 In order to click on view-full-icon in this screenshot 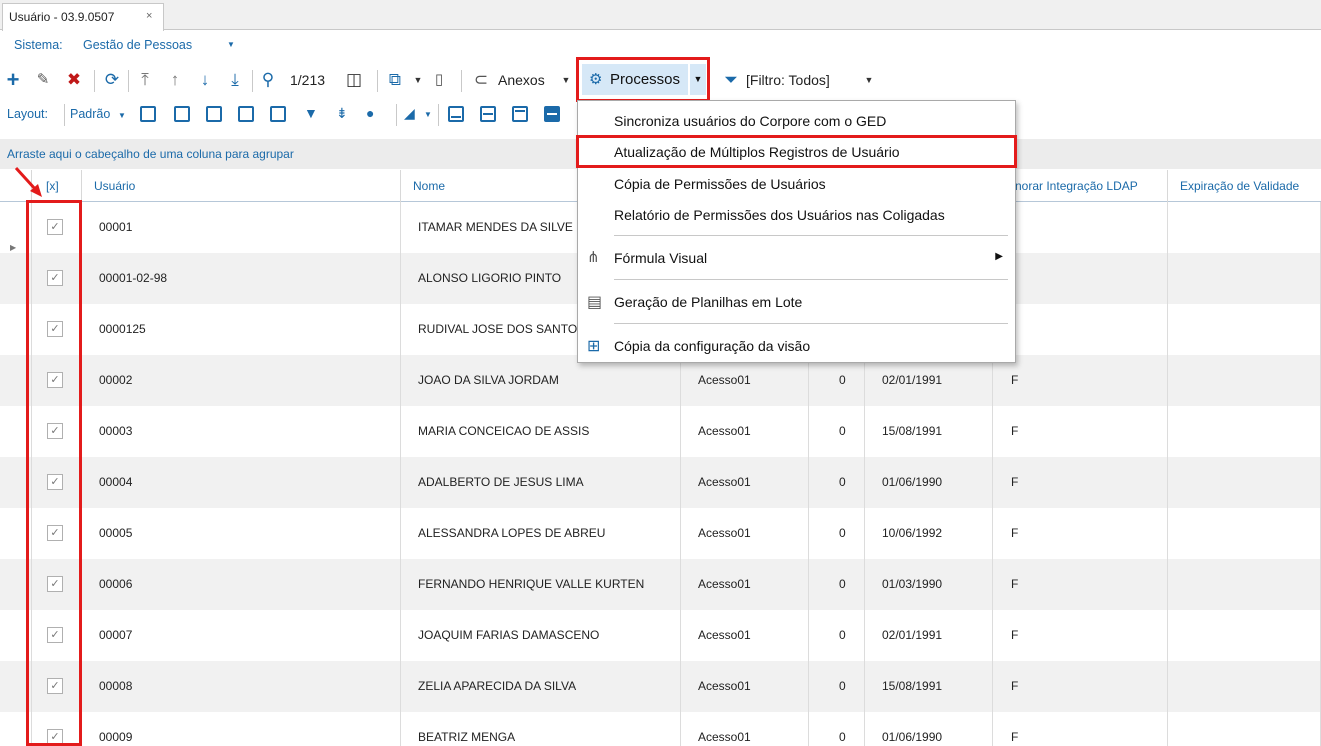, I will do `click(552, 114)`.